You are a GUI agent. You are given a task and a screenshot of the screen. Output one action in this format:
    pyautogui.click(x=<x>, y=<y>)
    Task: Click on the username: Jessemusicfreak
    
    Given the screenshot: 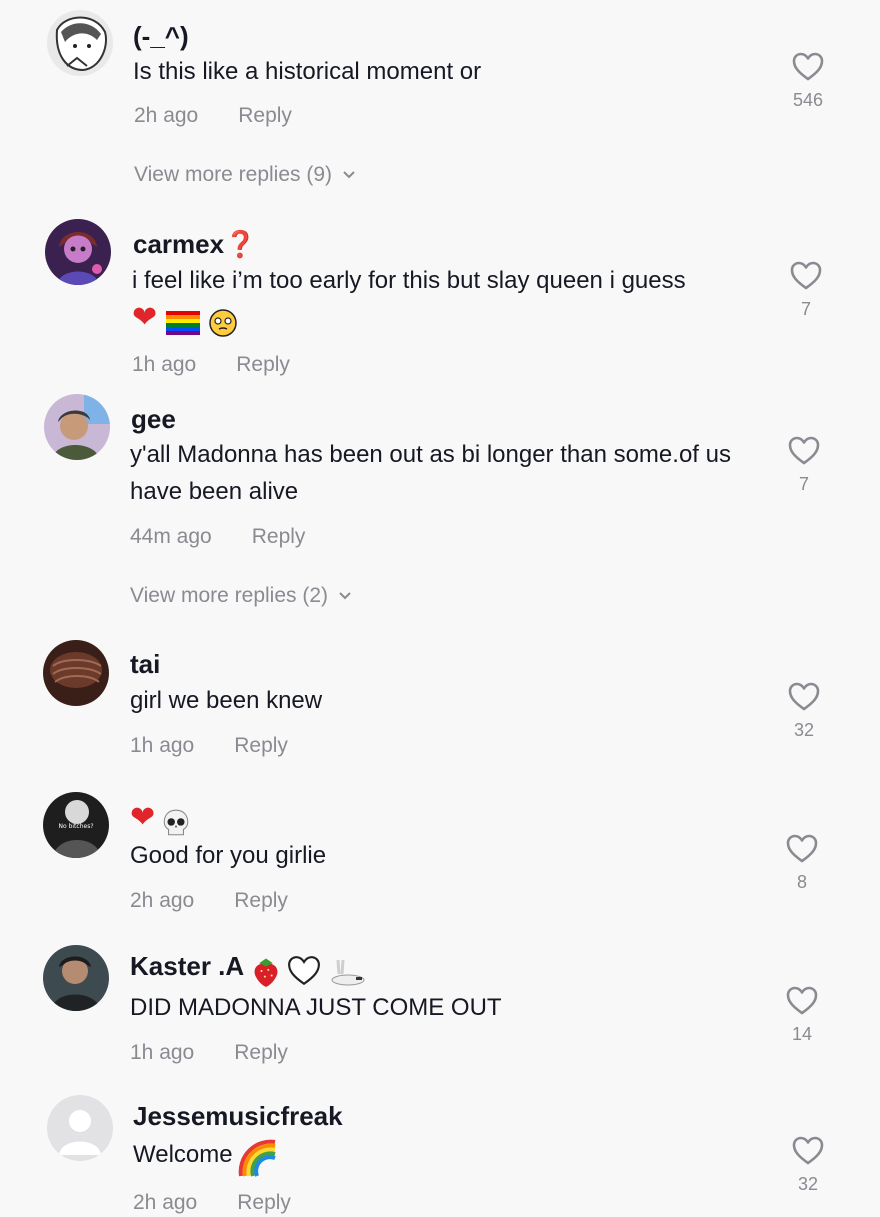 What is the action you would take?
    pyautogui.click(x=238, y=1116)
    